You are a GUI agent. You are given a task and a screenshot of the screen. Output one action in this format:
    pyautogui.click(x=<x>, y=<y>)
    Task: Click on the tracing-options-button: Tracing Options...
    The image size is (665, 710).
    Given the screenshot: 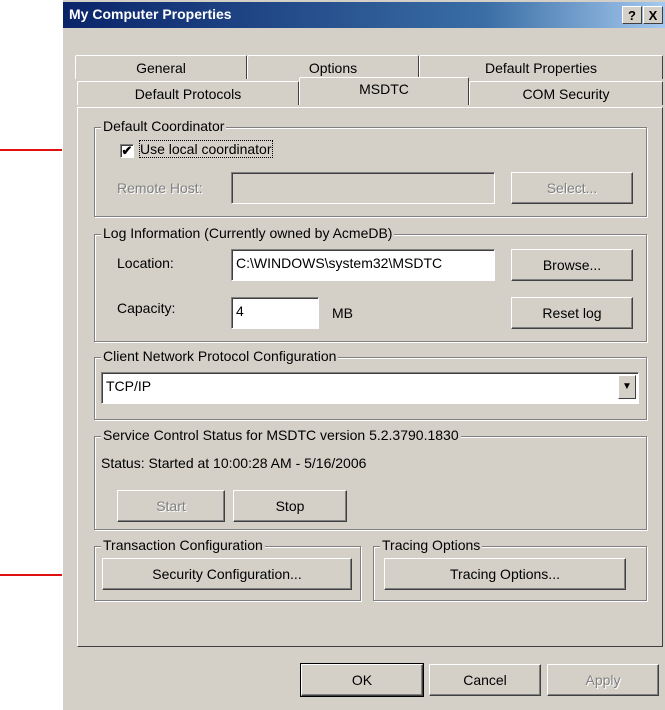 What is the action you would take?
    pyautogui.click(x=505, y=574)
    